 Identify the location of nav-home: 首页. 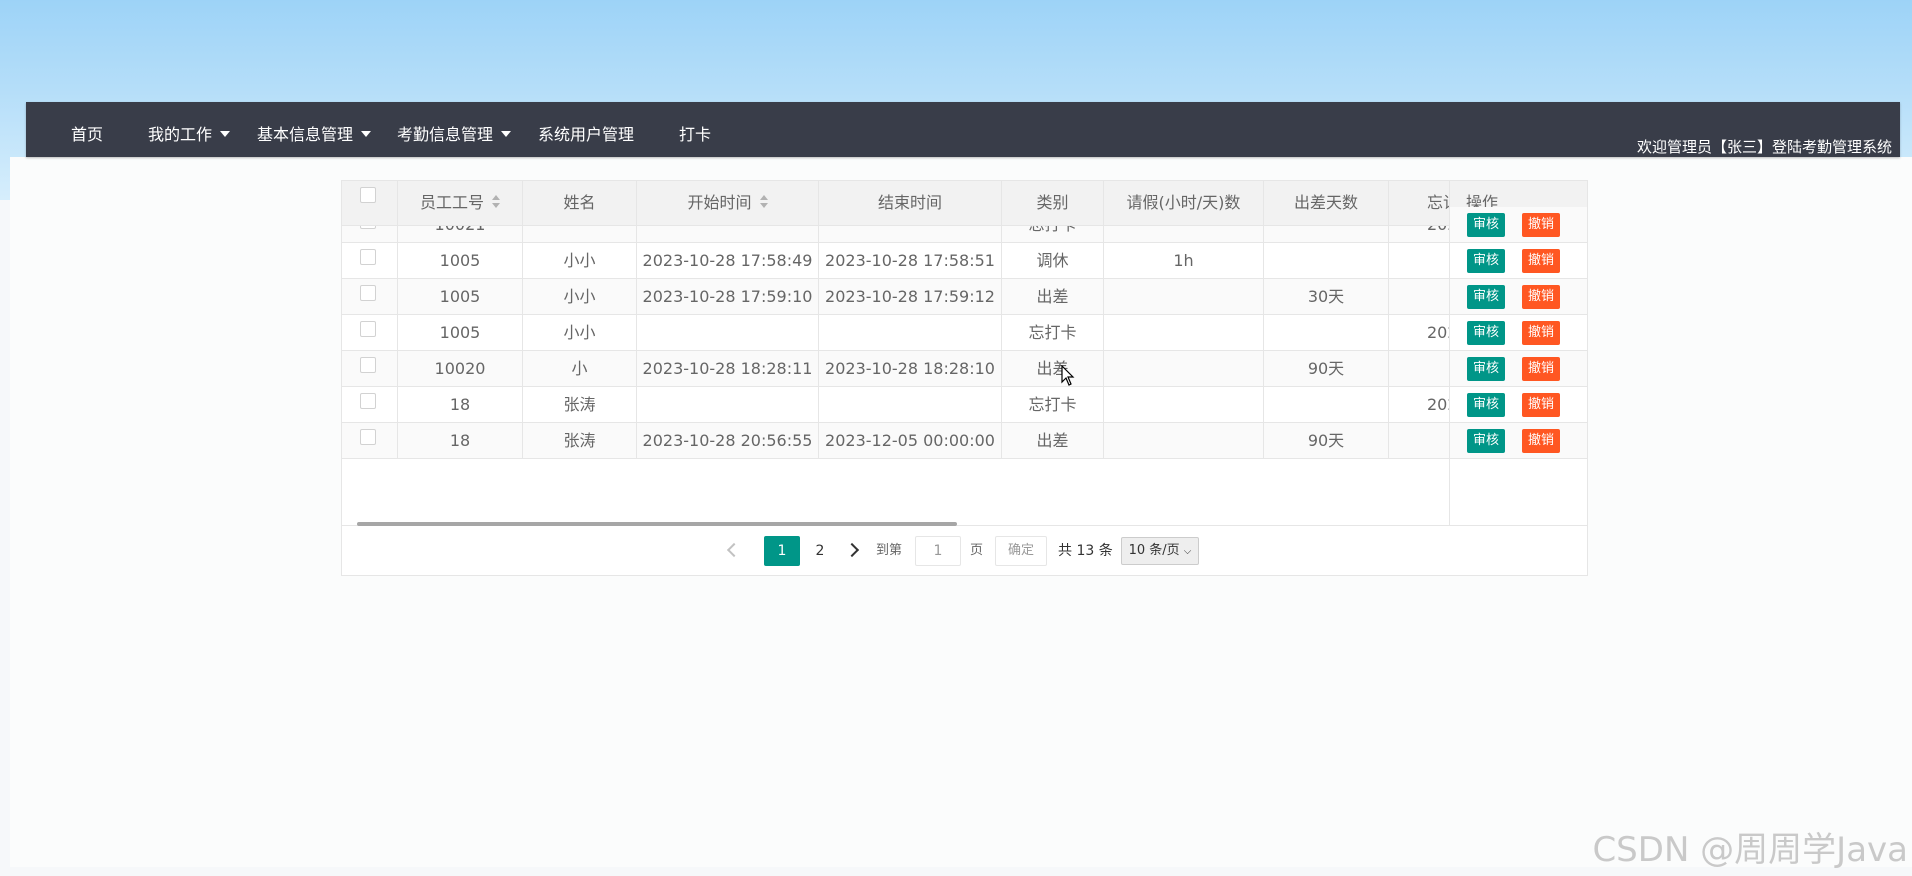
(87, 129).